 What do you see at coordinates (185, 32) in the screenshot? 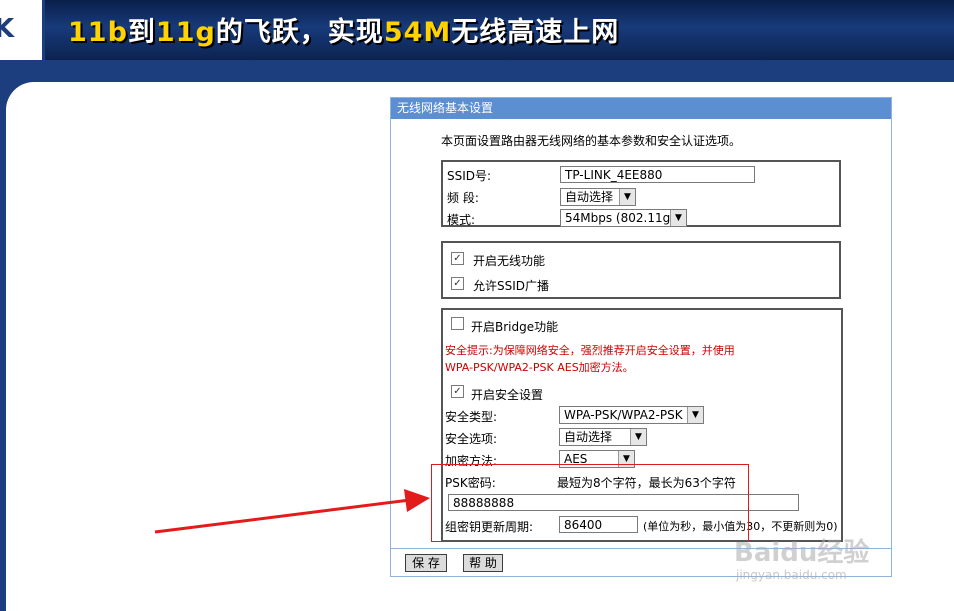
I see `banner-title-part: 11g` at bounding box center [185, 32].